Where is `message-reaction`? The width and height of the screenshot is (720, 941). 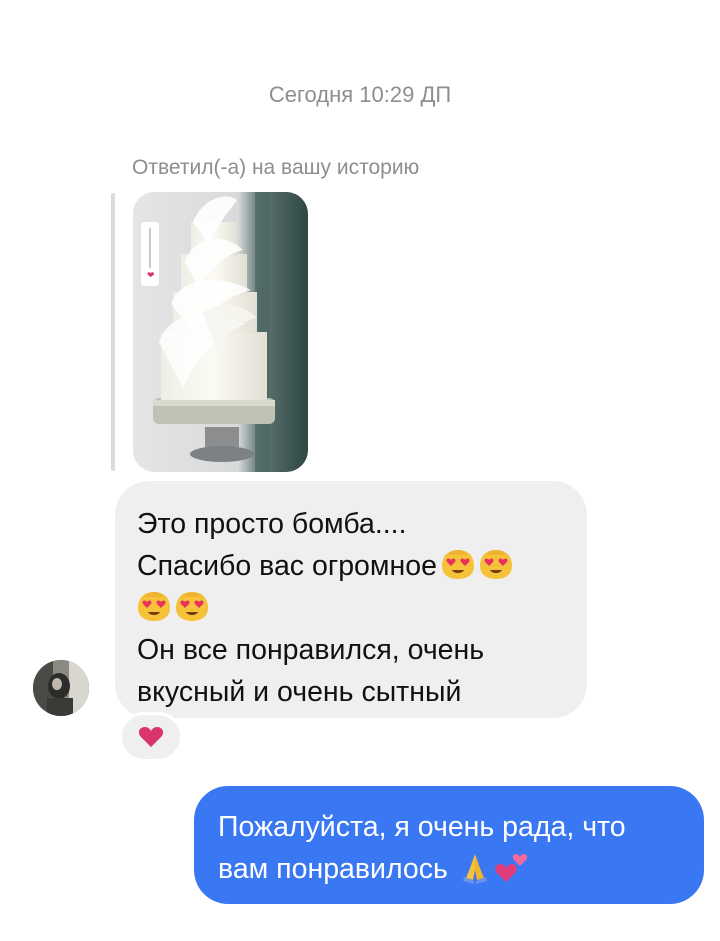
message-reaction is located at coordinates (151, 737).